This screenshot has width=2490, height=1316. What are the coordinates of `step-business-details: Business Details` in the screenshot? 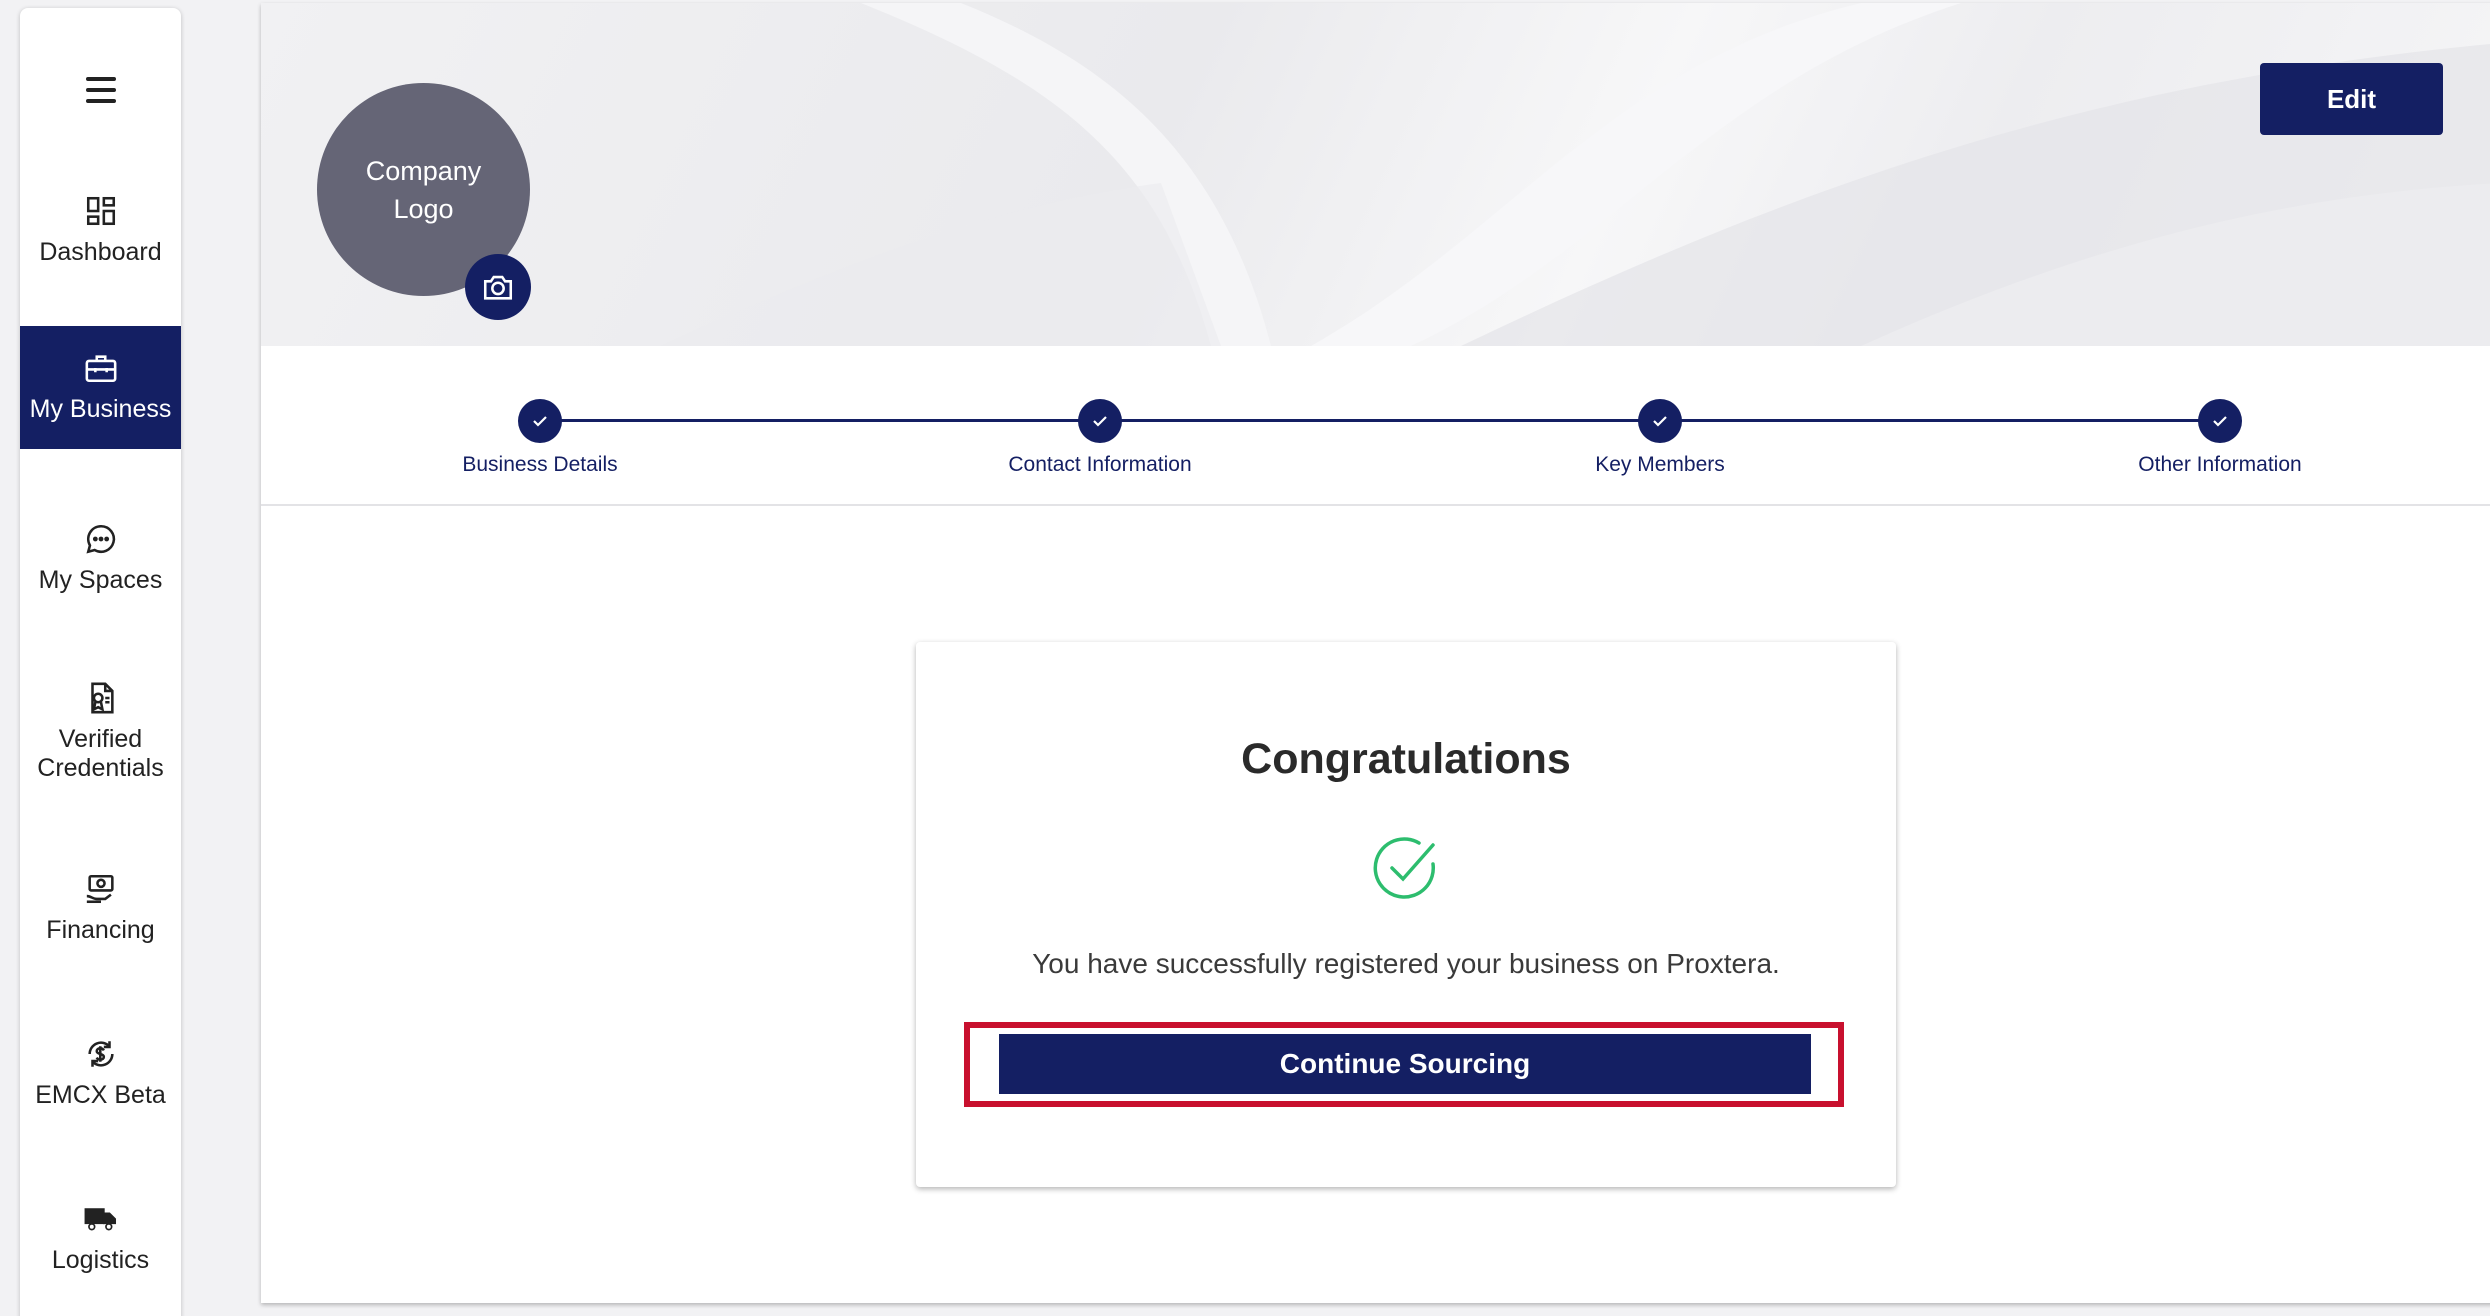 It's located at (540, 438).